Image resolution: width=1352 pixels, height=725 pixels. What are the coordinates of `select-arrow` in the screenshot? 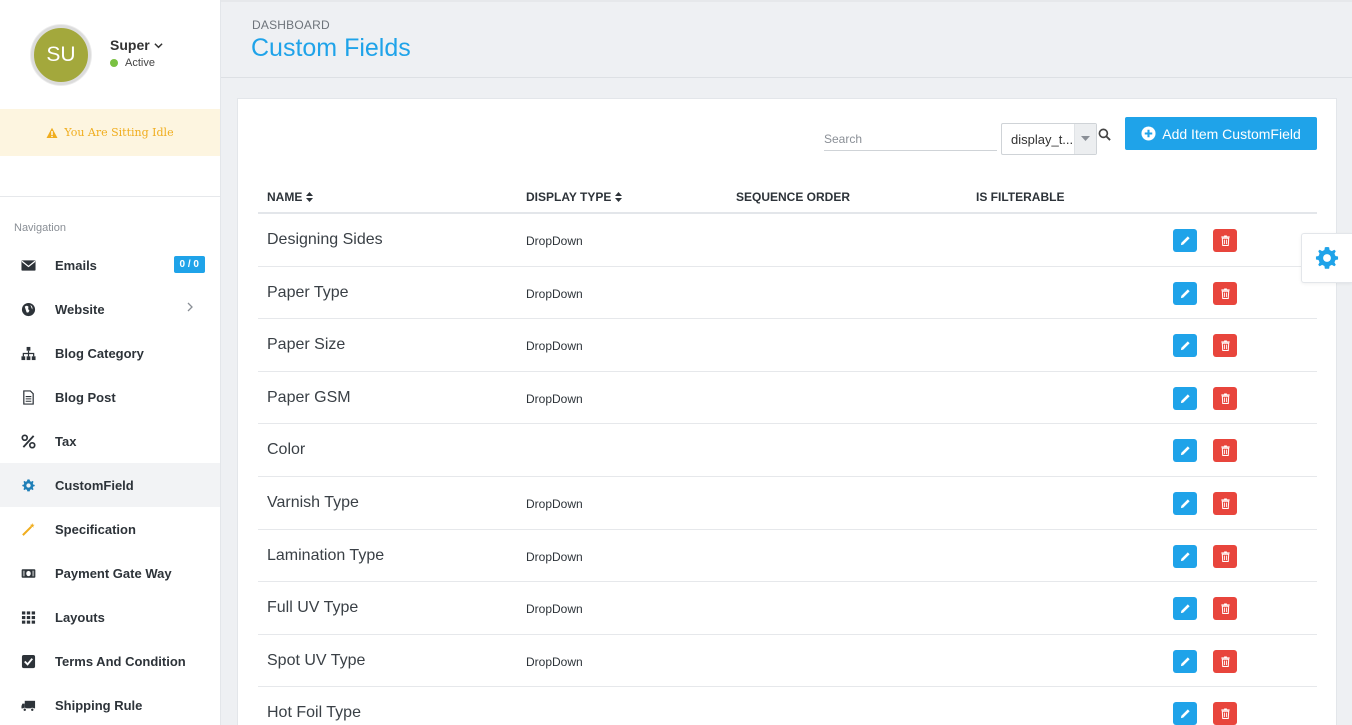 It's located at (1085, 139).